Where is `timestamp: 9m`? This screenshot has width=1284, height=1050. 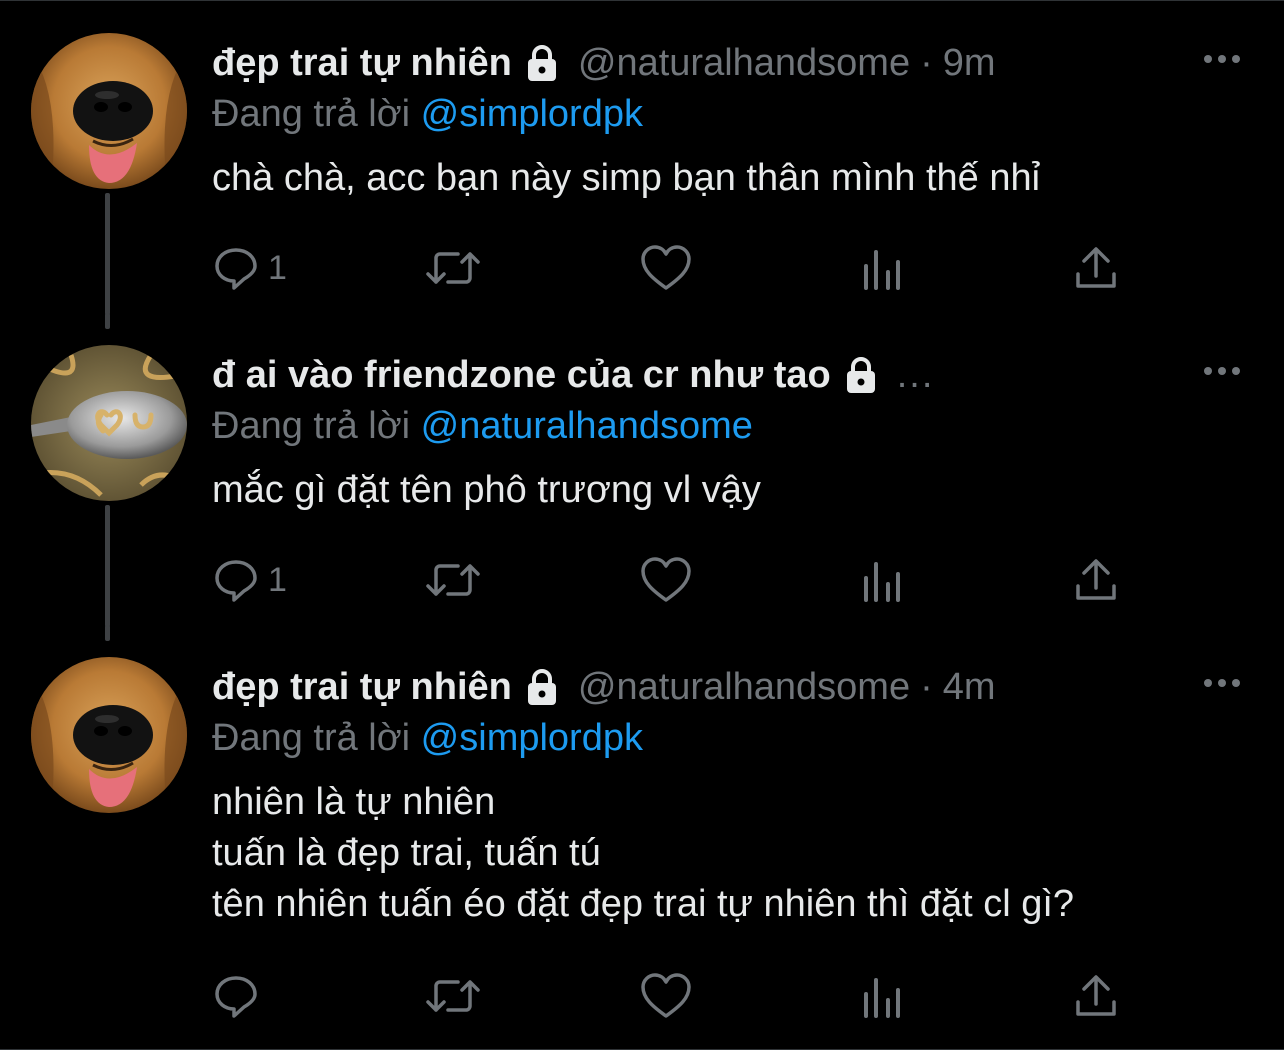
timestamp: 9m is located at coordinates (969, 63).